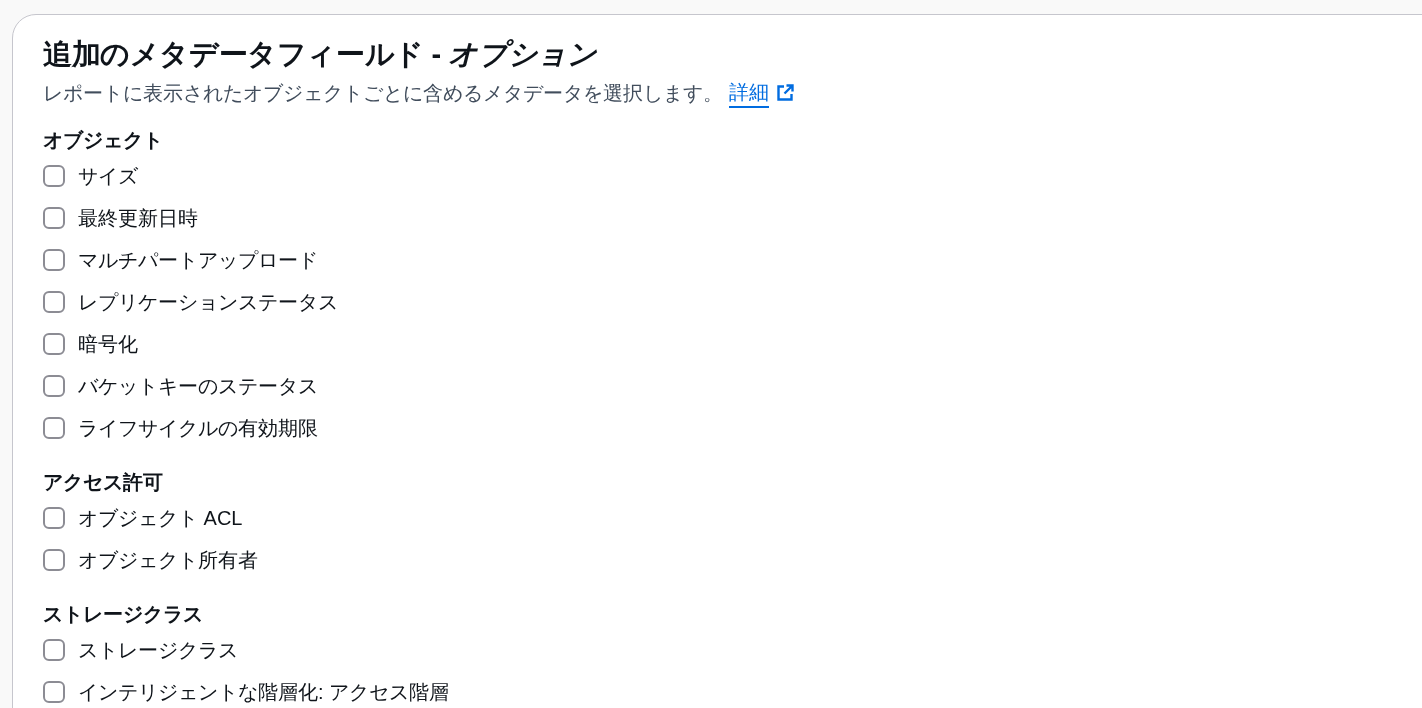 This screenshot has height=708, width=1422. I want to click on section-heading: ストレージクラス, so click(123, 614).